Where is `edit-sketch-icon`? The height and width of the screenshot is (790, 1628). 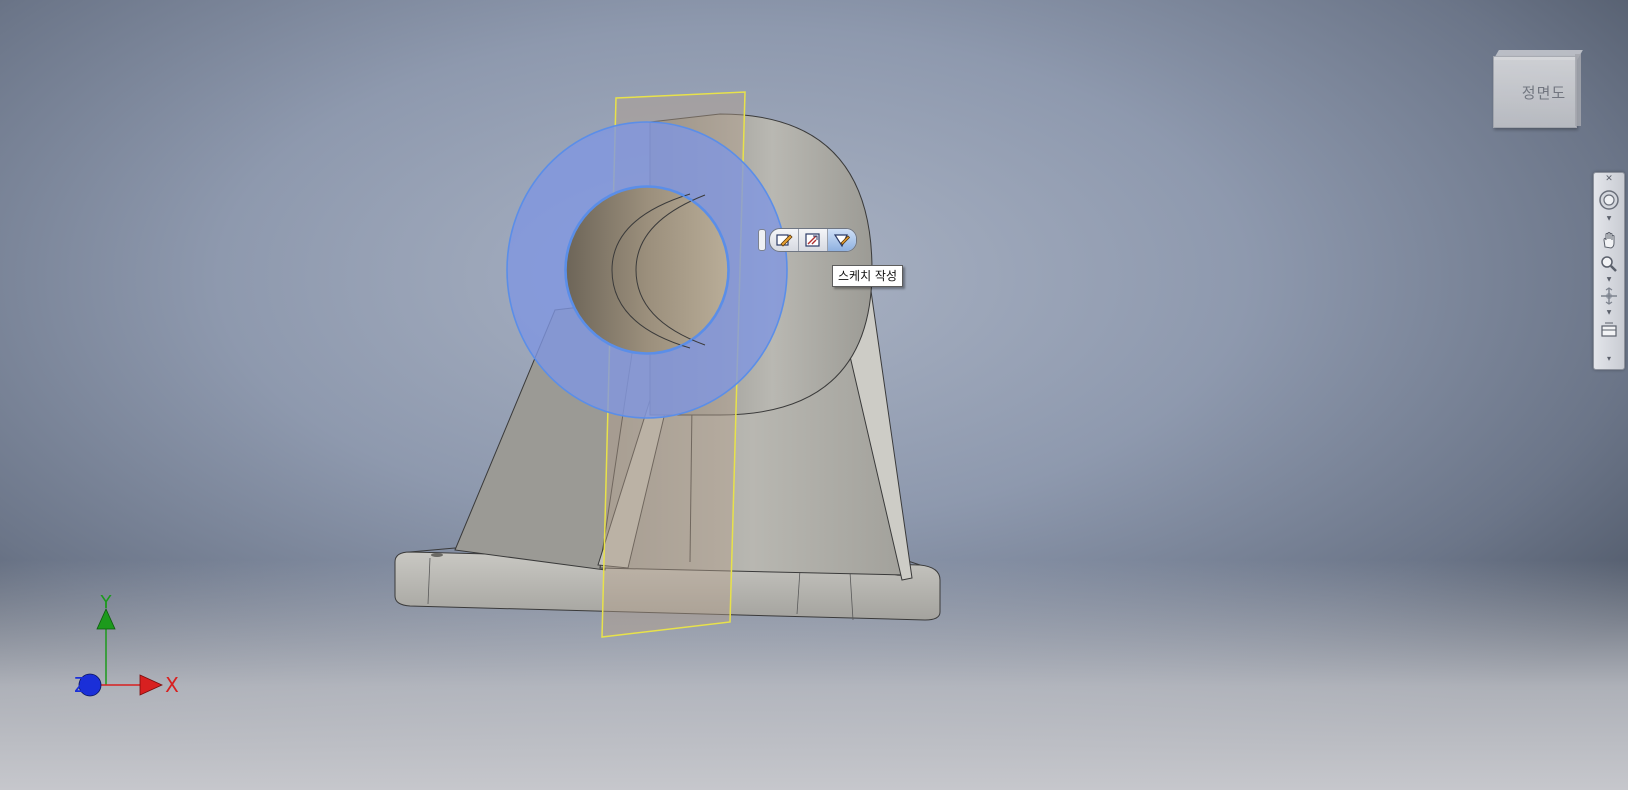
edit-sketch-icon is located at coordinates (784, 240).